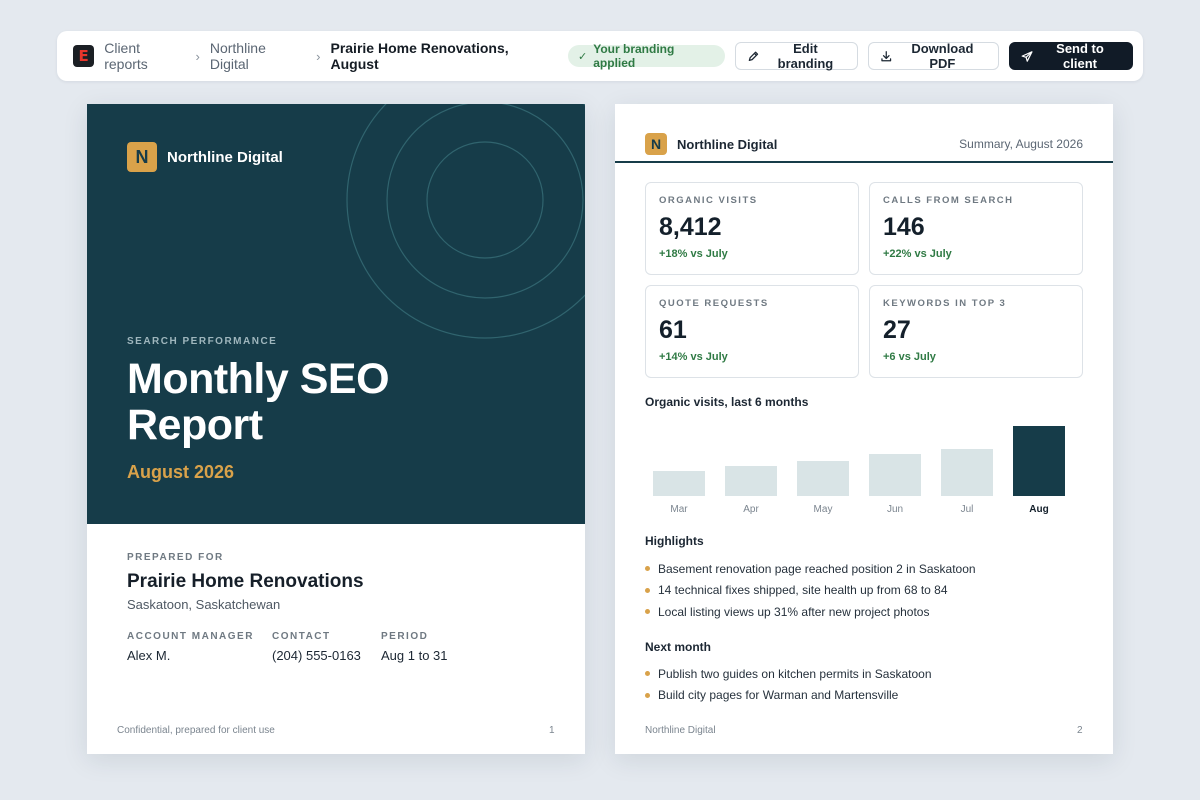  Describe the element at coordinates (301, 636) in the screenshot. I see `meta-label: CONTACT` at that location.